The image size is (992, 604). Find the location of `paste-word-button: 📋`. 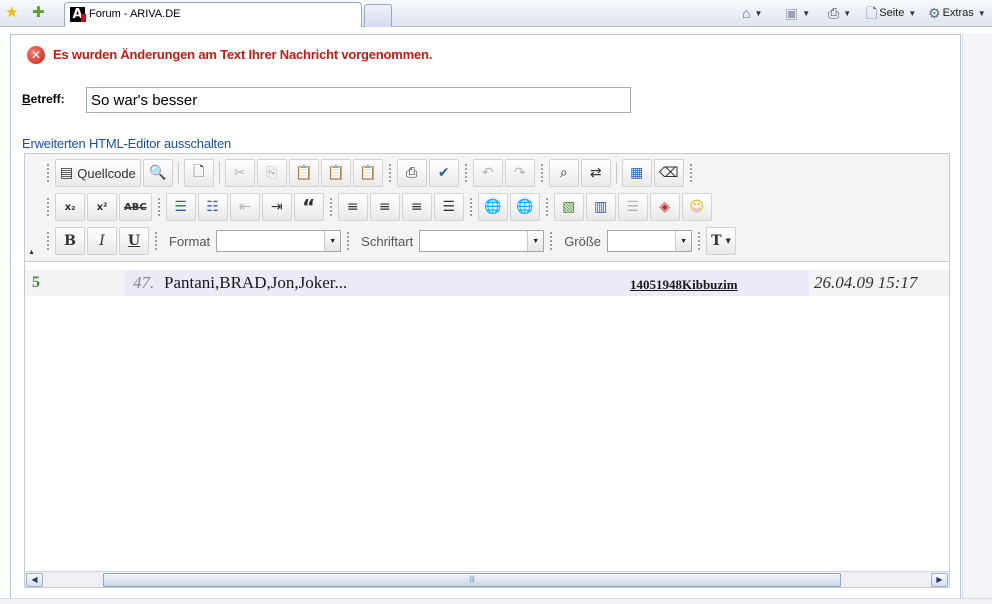

paste-word-button: 📋 is located at coordinates (367, 173).